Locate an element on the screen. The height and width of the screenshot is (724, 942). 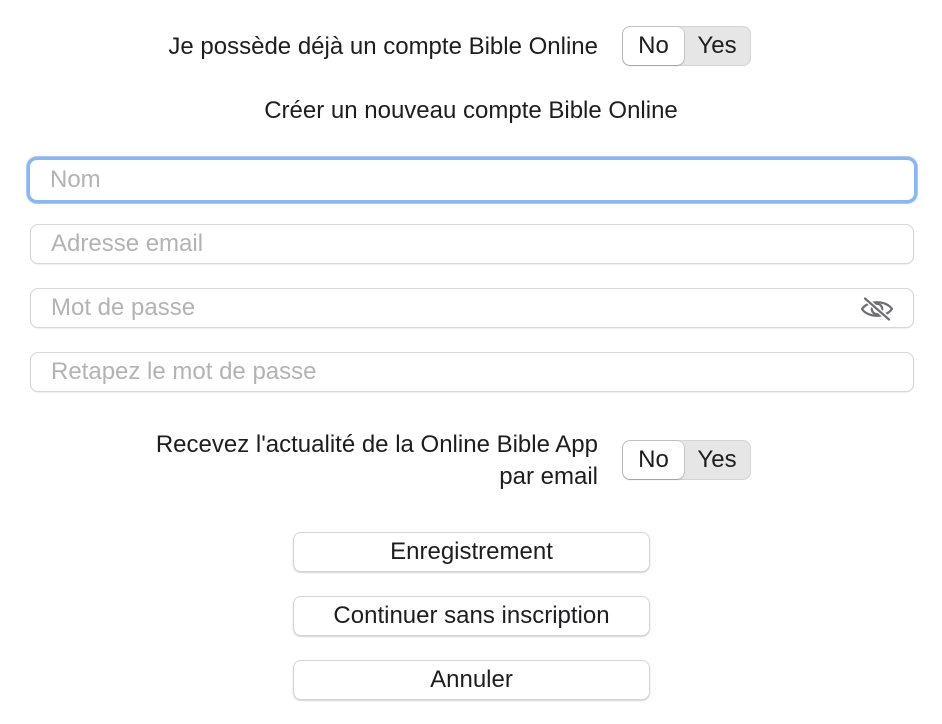
email-input is located at coordinates (472, 244).